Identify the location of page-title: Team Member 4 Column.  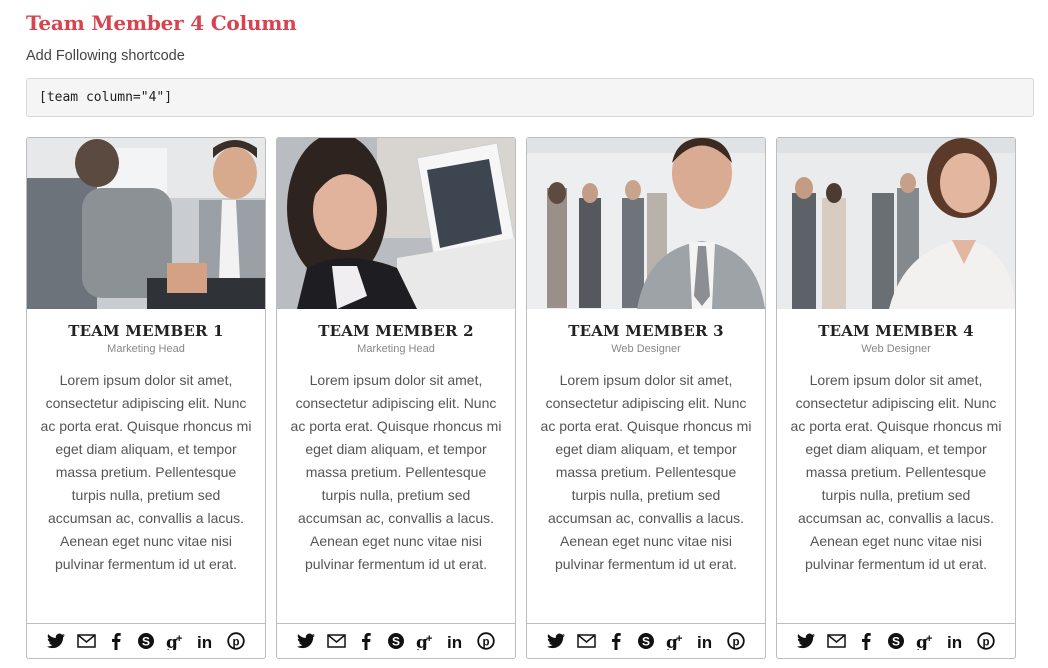
(161, 23).